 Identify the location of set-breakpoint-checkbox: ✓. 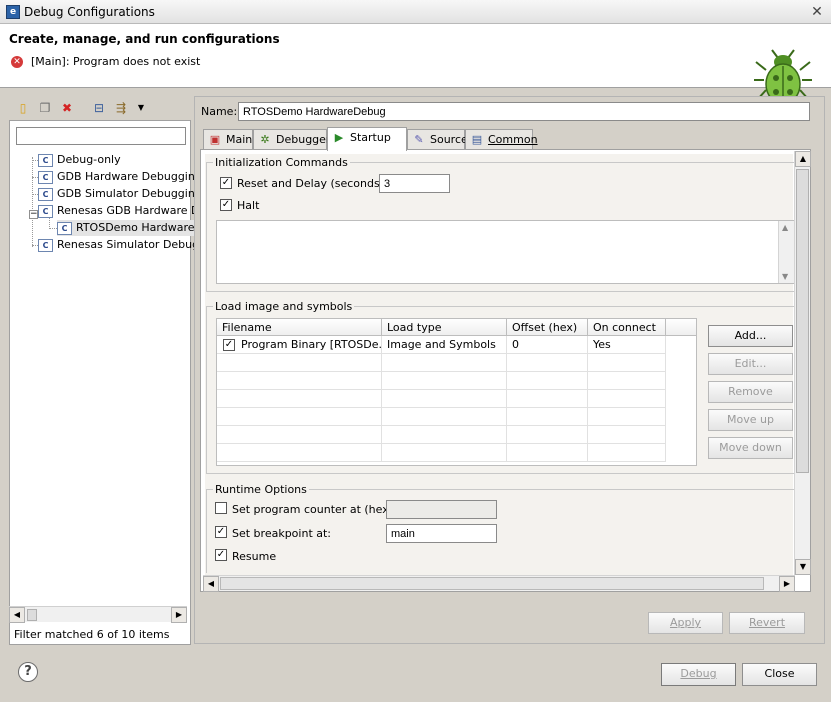
(221, 532).